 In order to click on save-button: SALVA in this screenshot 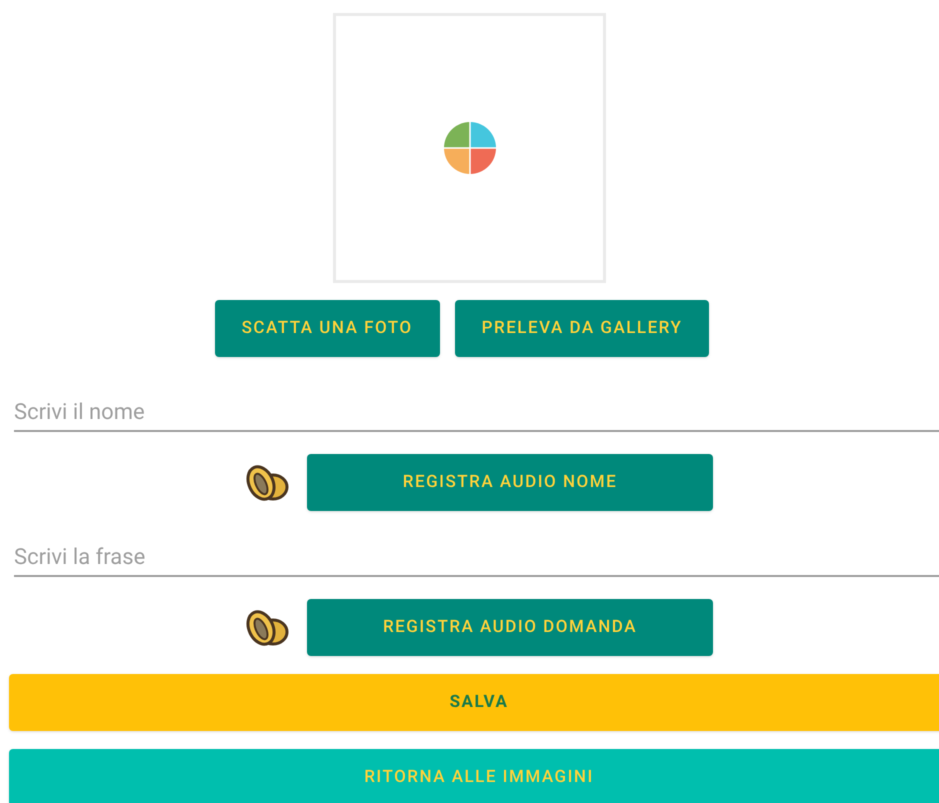, I will do `click(474, 702)`.